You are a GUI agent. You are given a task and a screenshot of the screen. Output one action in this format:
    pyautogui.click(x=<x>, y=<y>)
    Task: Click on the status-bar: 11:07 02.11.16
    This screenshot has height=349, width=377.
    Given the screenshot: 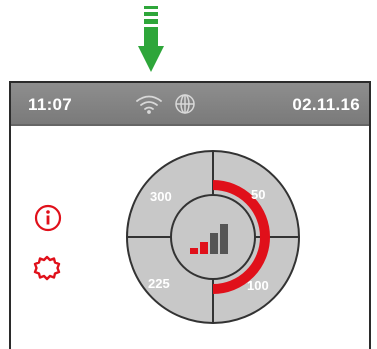 What is the action you would take?
    pyautogui.click(x=190, y=104)
    